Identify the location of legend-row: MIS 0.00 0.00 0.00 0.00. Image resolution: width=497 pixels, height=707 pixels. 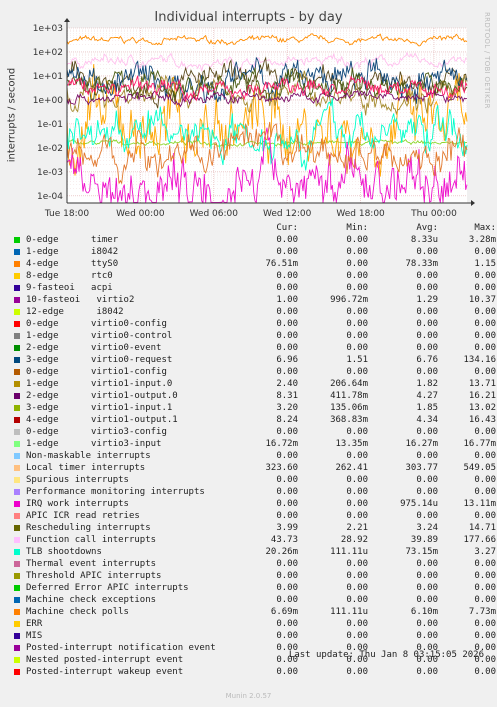
(254, 636).